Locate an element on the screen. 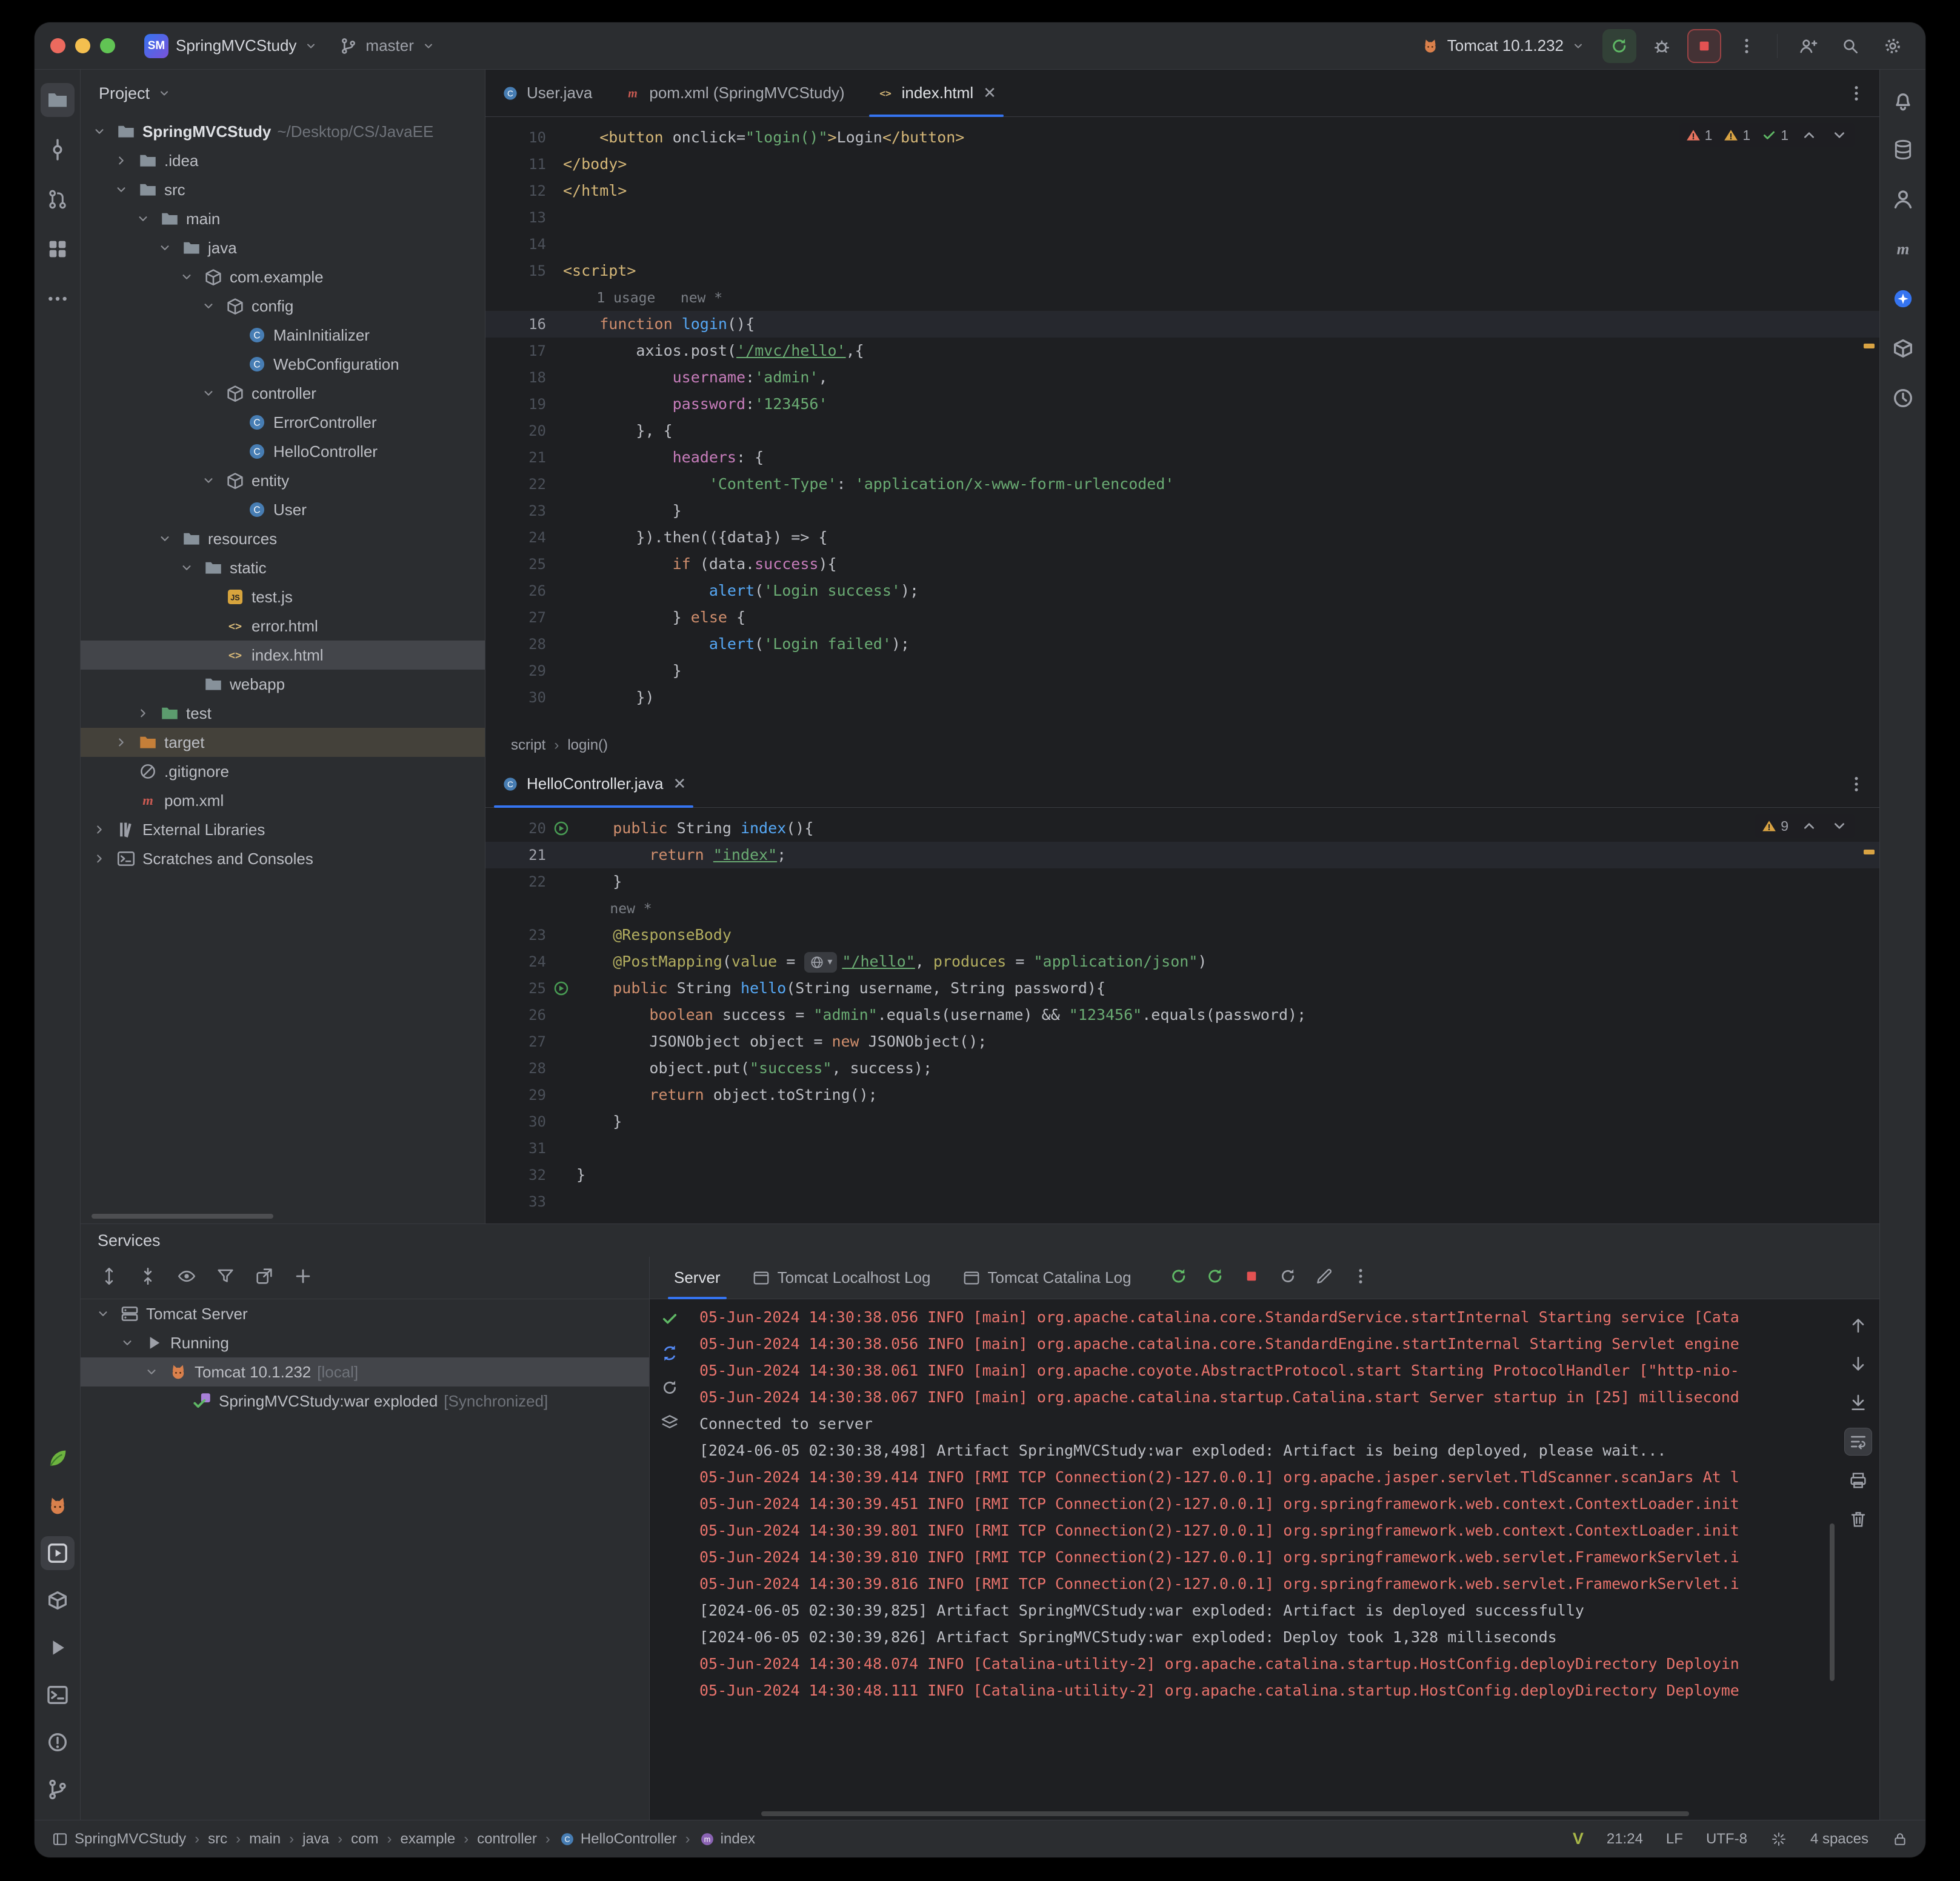 The height and width of the screenshot is (1881, 1960). expand-all-button is located at coordinates (109, 1278).